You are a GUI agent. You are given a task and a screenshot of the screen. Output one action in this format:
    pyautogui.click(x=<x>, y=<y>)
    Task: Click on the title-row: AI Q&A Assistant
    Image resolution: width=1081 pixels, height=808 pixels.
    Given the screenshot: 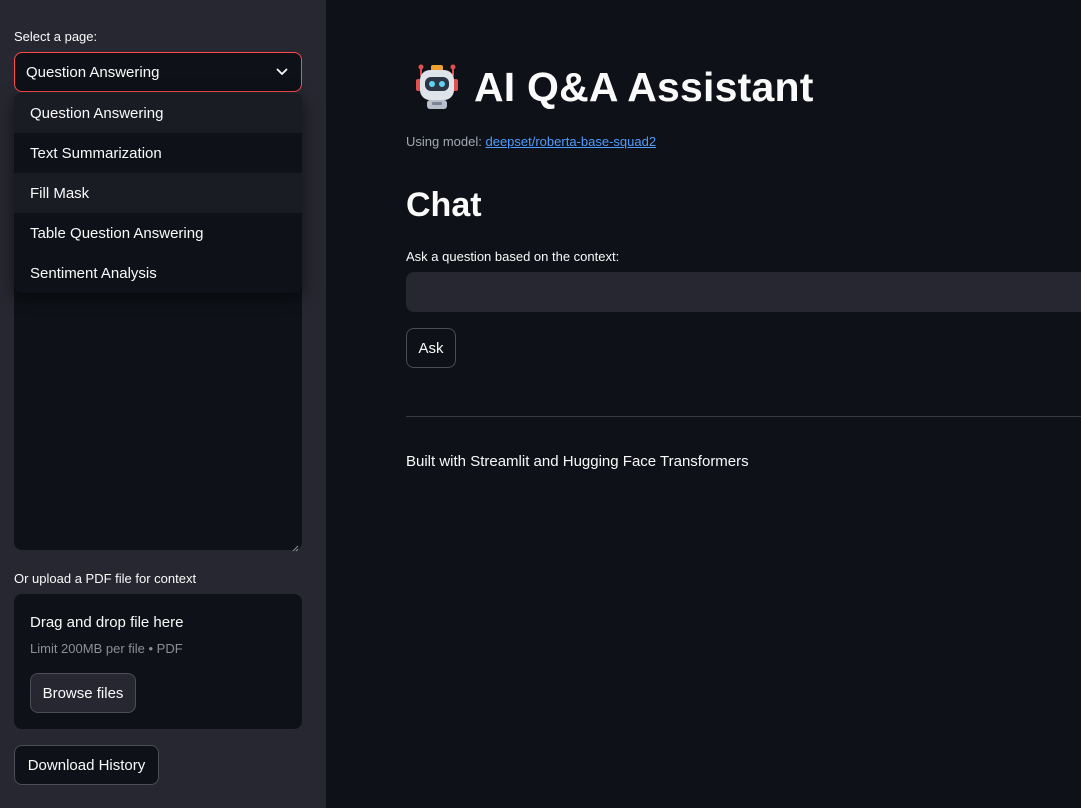 What is the action you would take?
    pyautogui.click(x=613, y=87)
    